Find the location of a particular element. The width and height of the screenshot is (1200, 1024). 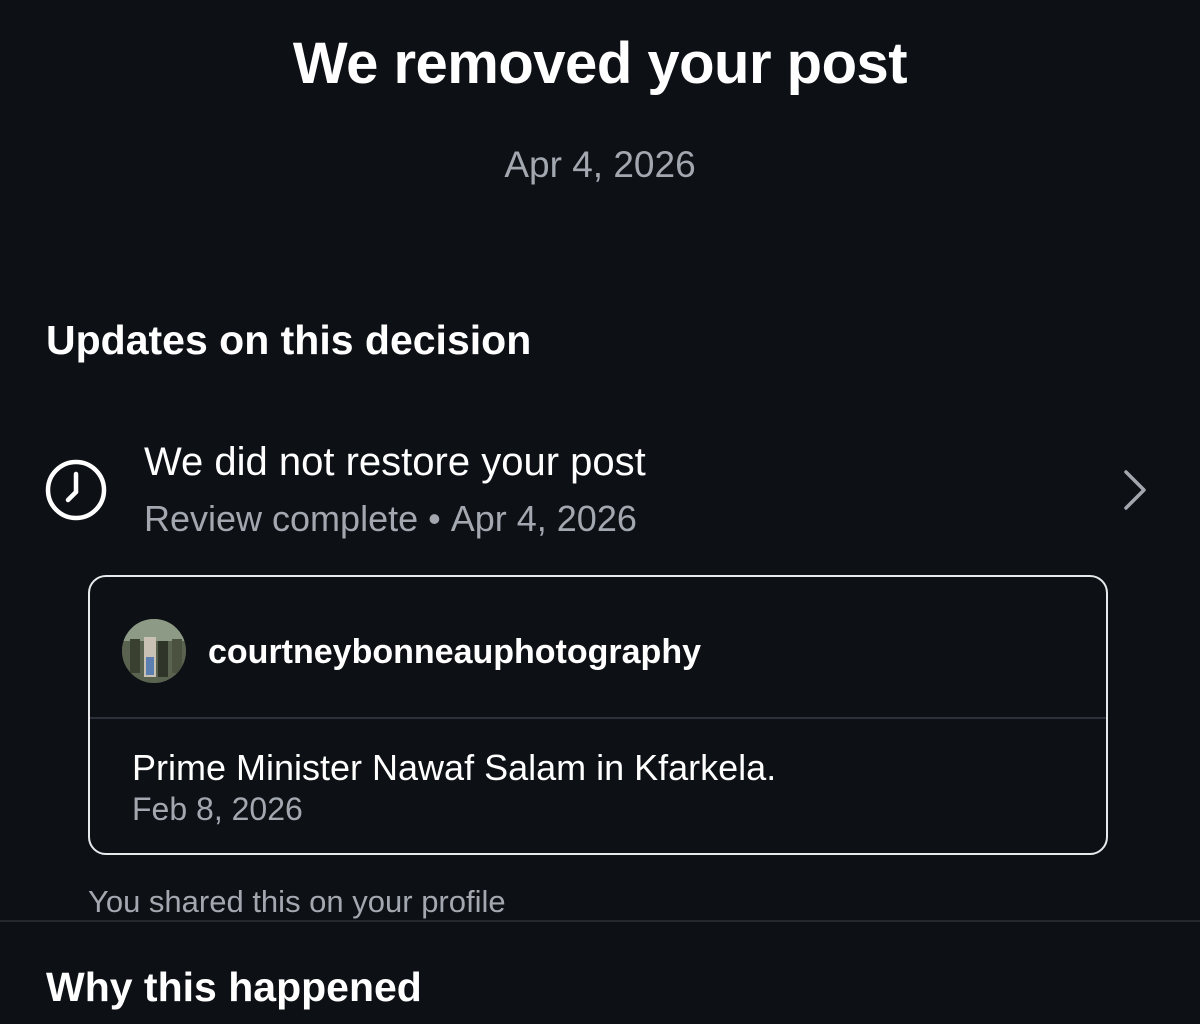

why-heading: Why this happened is located at coordinates (234, 987).